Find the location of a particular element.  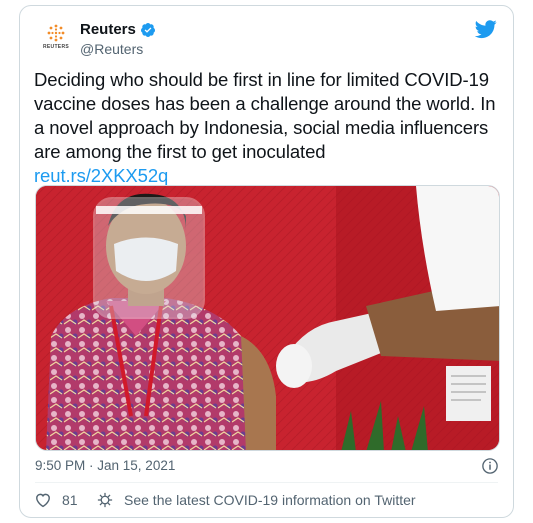

heart-icon is located at coordinates (43, 500).